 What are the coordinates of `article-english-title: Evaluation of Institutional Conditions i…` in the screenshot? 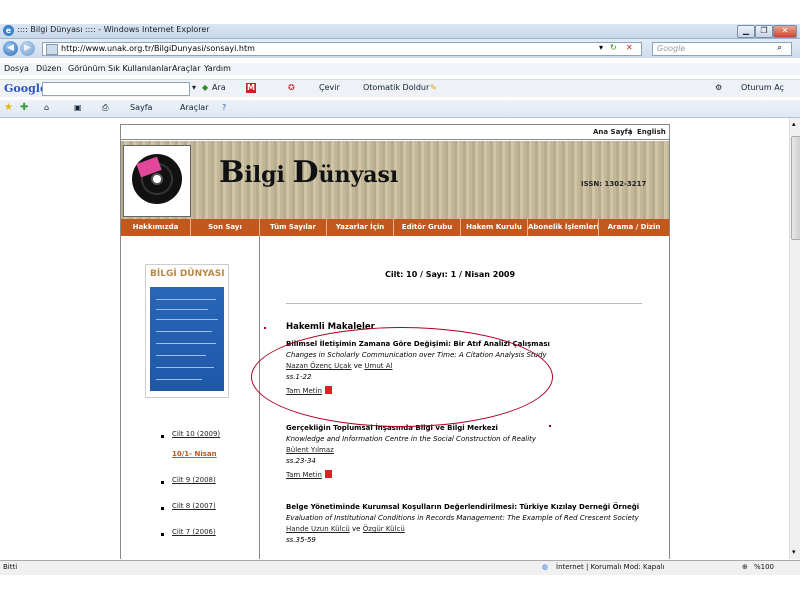 It's located at (462, 518).